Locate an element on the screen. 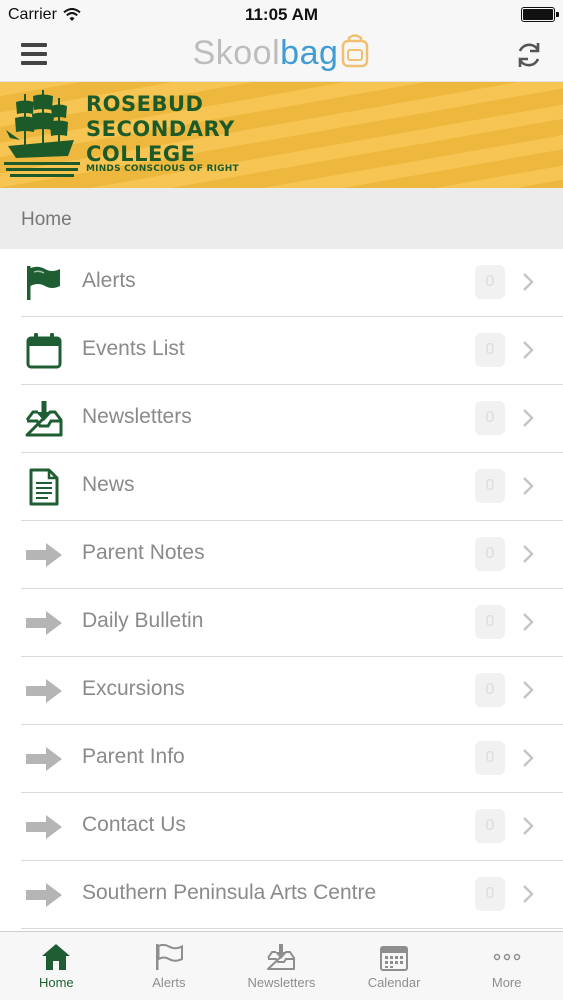 The width and height of the screenshot is (563, 1000). app-brand: Skoolbag is located at coordinates (281, 53).